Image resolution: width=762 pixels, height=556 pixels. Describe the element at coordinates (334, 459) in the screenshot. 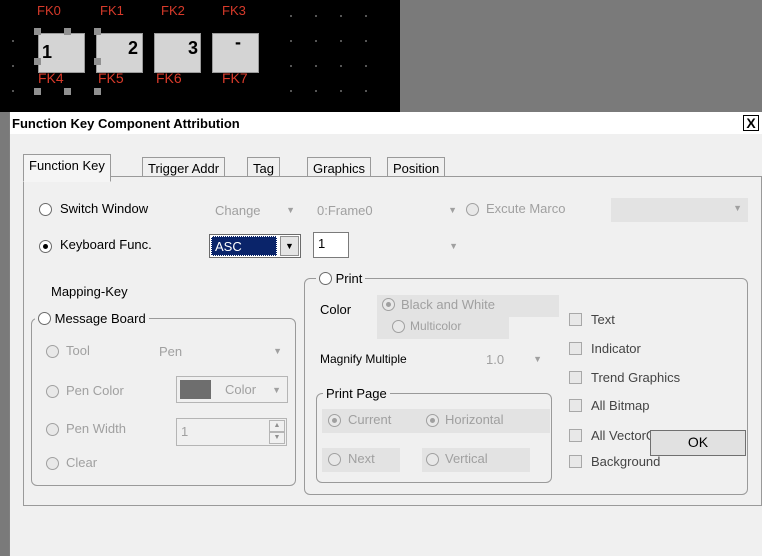

I see `next-radio` at that location.